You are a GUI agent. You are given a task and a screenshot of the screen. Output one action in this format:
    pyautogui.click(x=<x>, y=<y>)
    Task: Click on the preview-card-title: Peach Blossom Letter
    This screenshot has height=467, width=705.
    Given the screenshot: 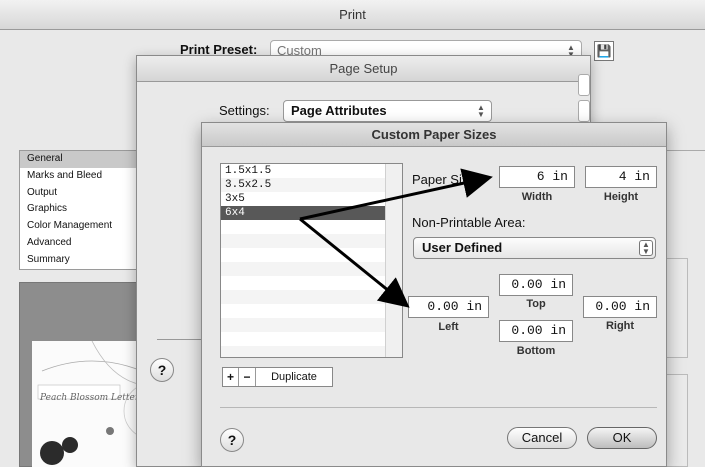 What is the action you would take?
    pyautogui.click(x=90, y=398)
    